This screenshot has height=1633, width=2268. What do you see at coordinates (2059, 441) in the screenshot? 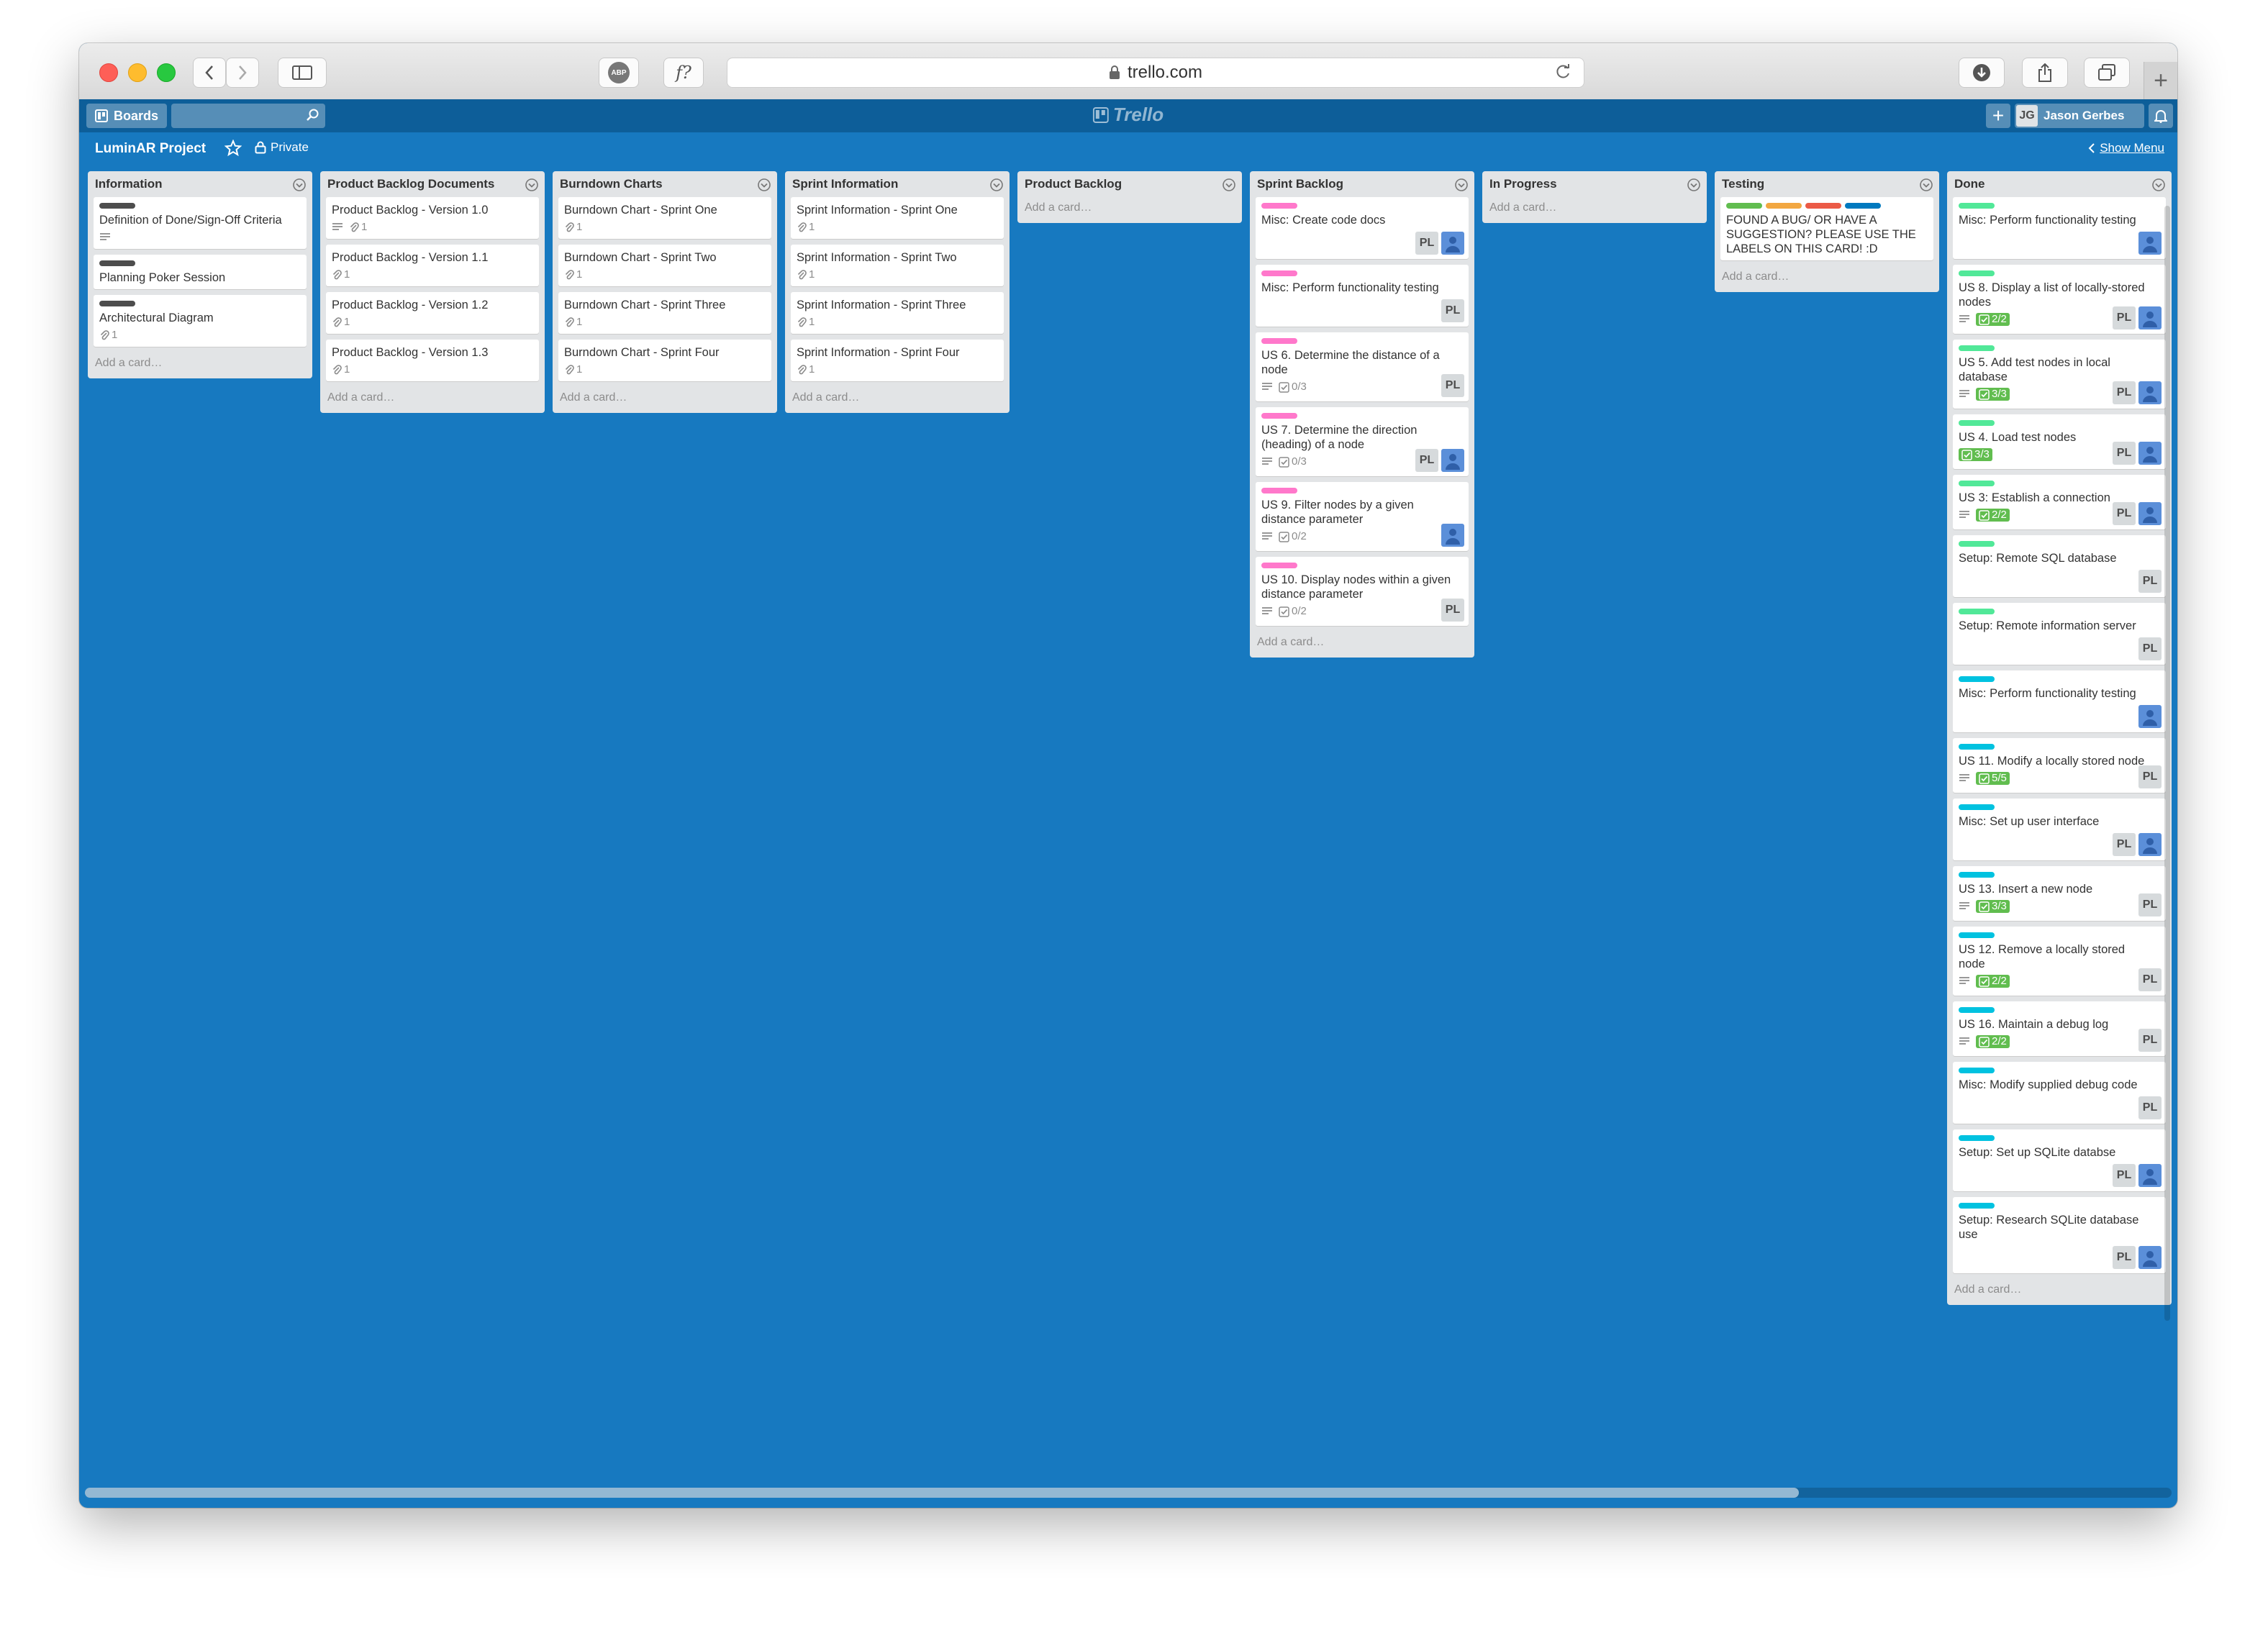
I see `card: US 4. Load test nodes 3/3 PL` at bounding box center [2059, 441].